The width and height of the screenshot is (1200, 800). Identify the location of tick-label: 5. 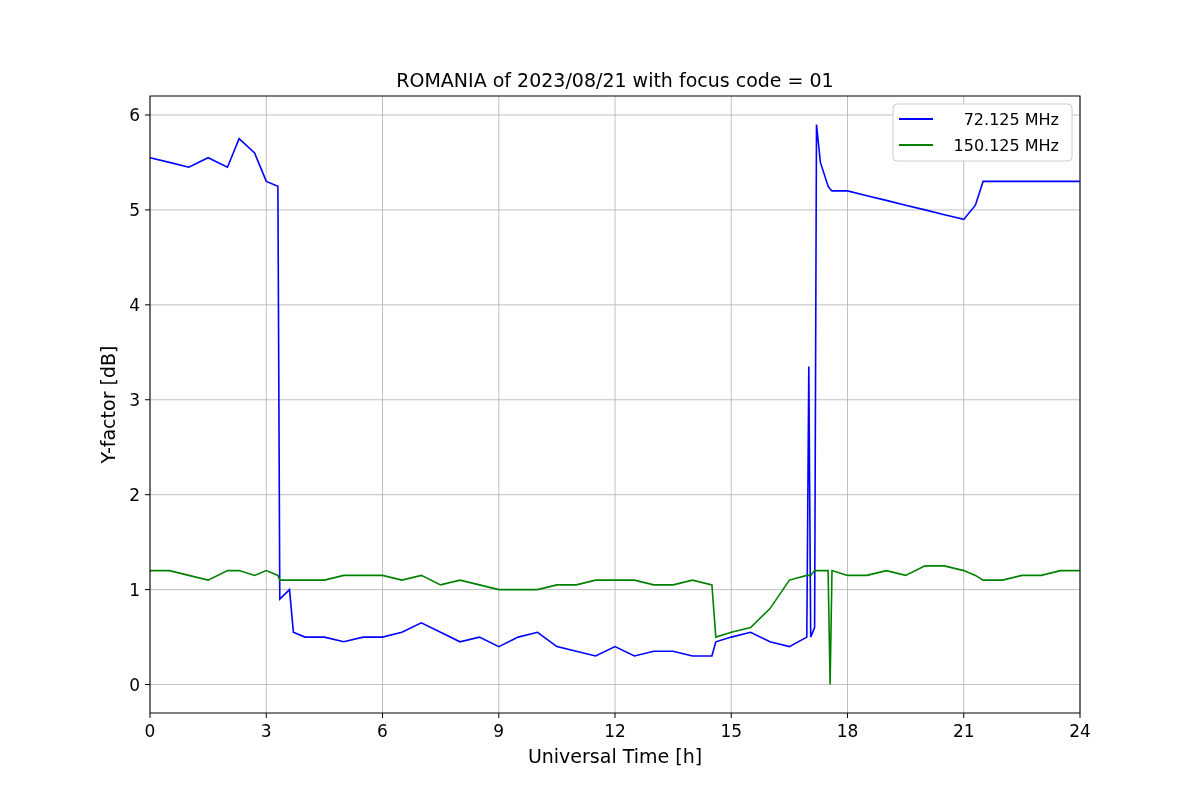
(134, 209).